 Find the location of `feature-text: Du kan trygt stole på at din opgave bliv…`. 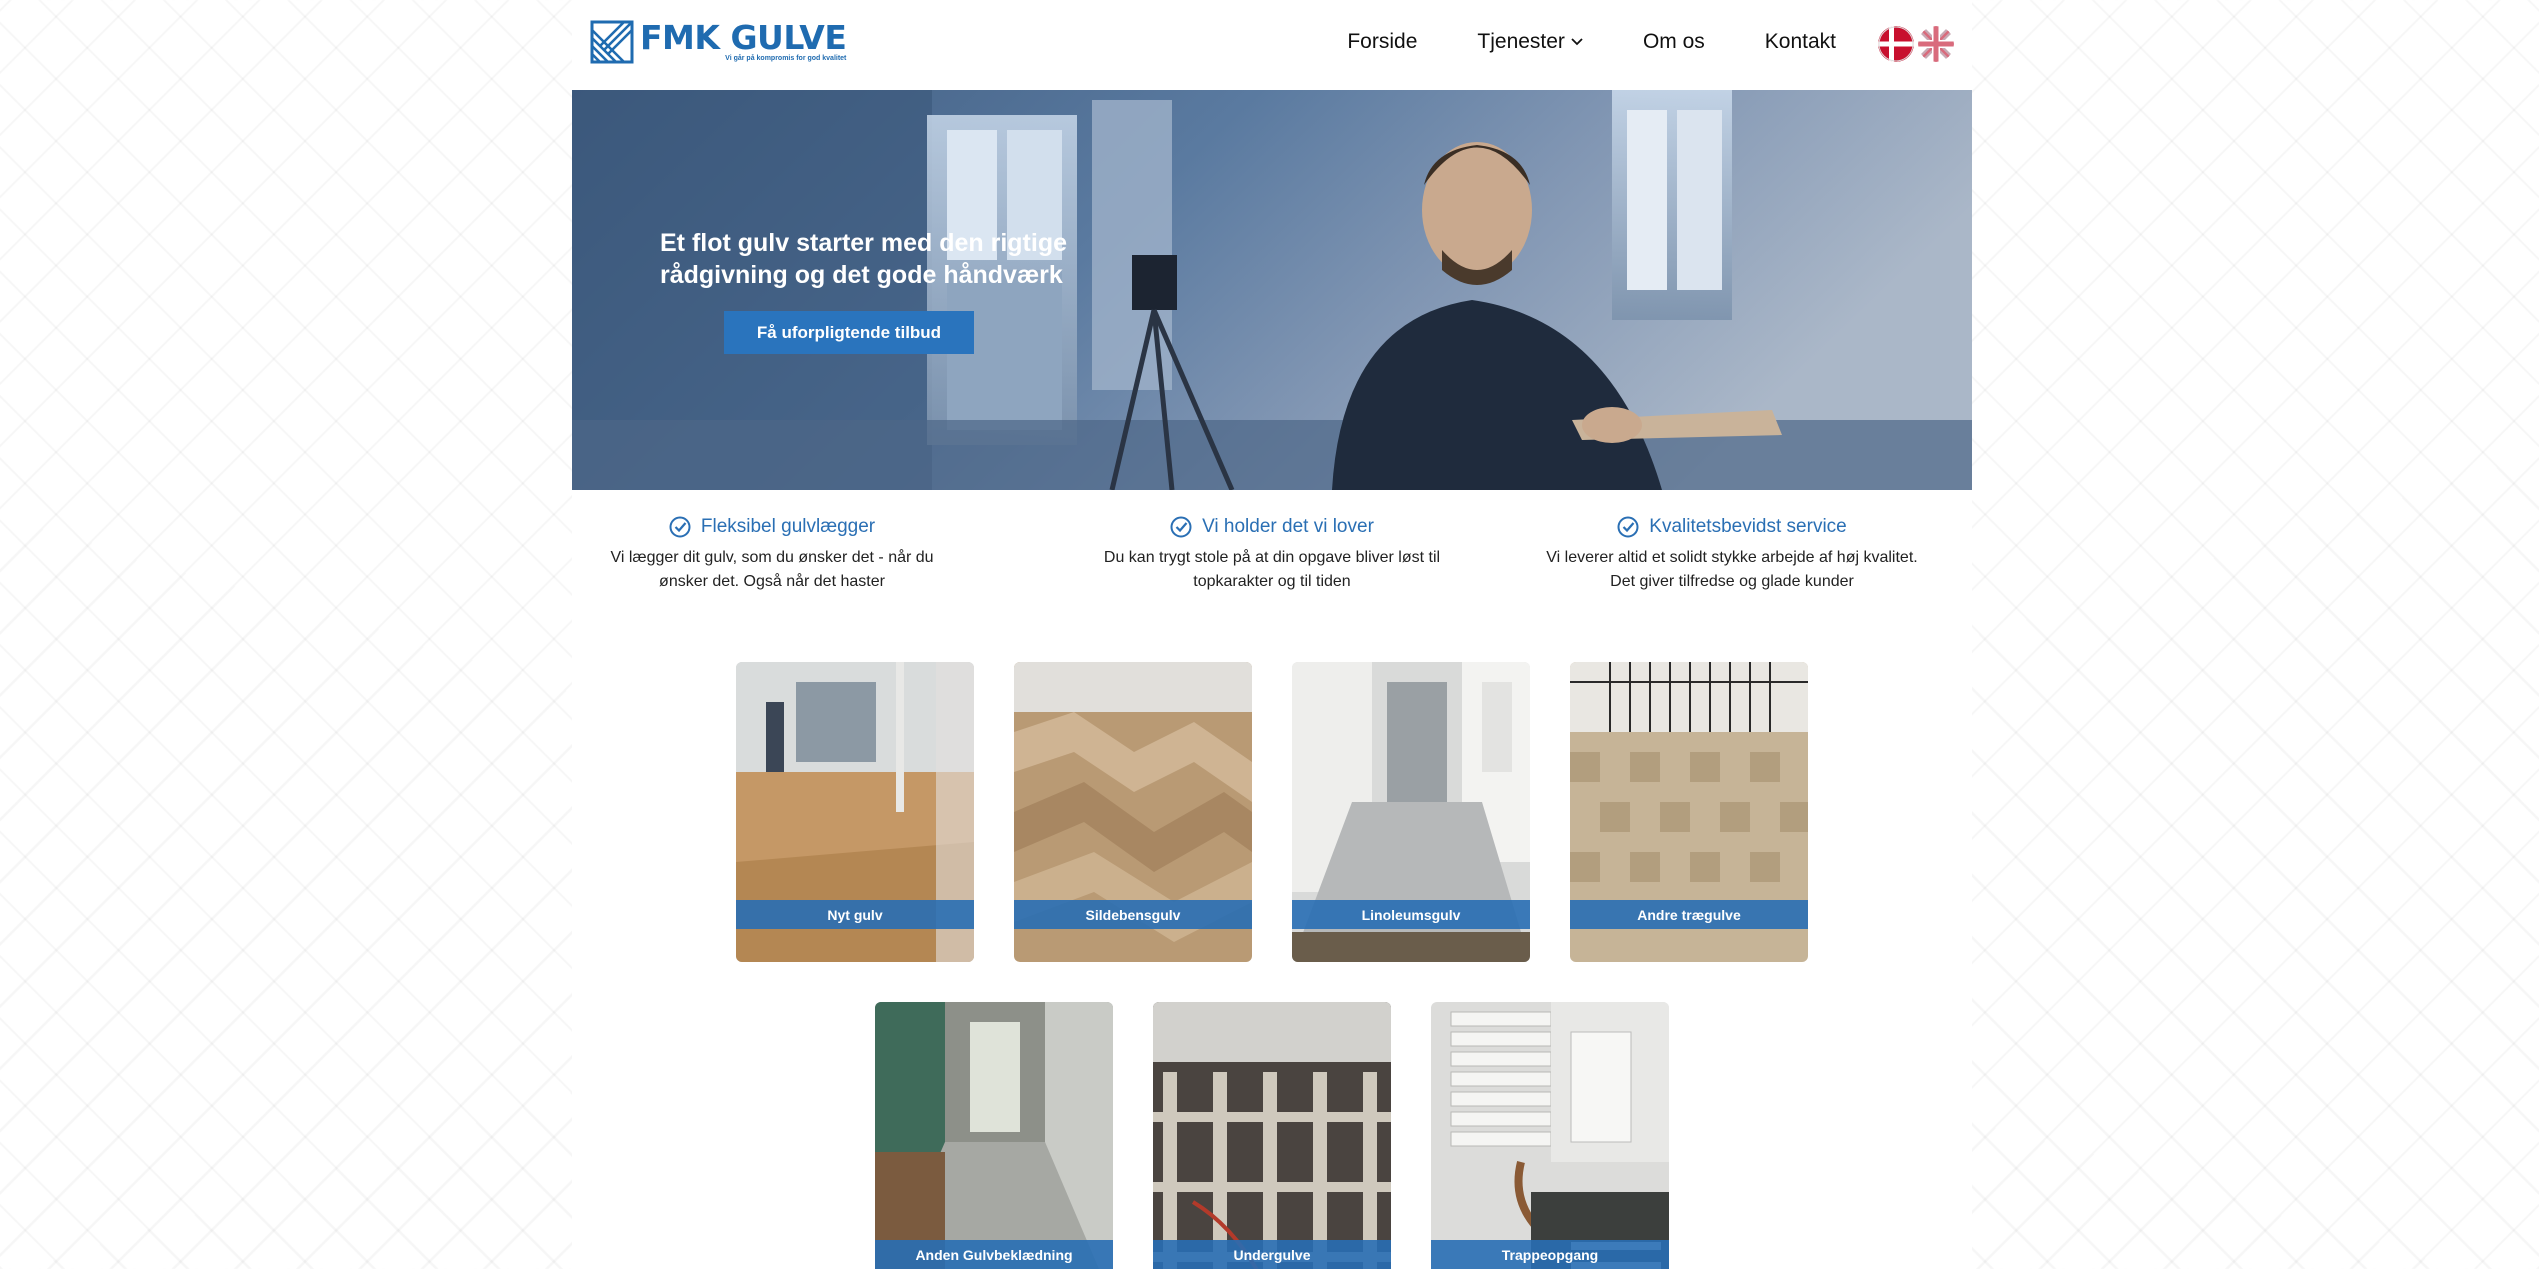

feature-text: Du kan trygt stole på at din opgave bliv… is located at coordinates (1272, 569).